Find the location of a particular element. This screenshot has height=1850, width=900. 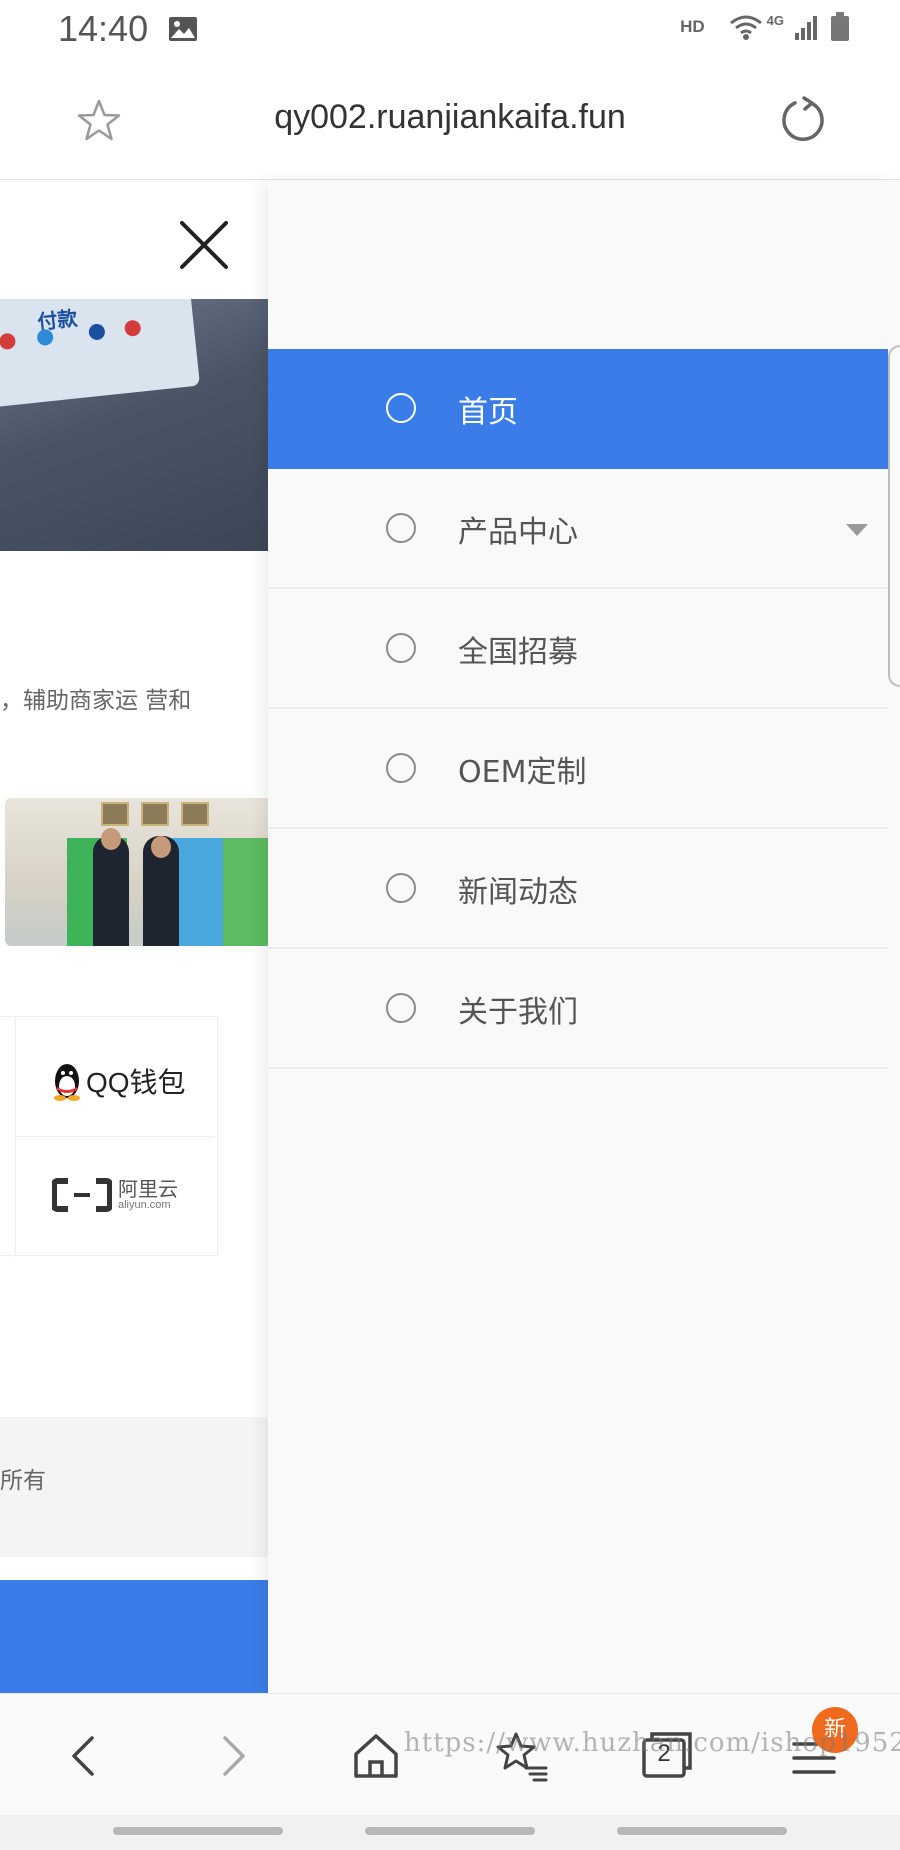

back-icon is located at coordinates (86, 1756).